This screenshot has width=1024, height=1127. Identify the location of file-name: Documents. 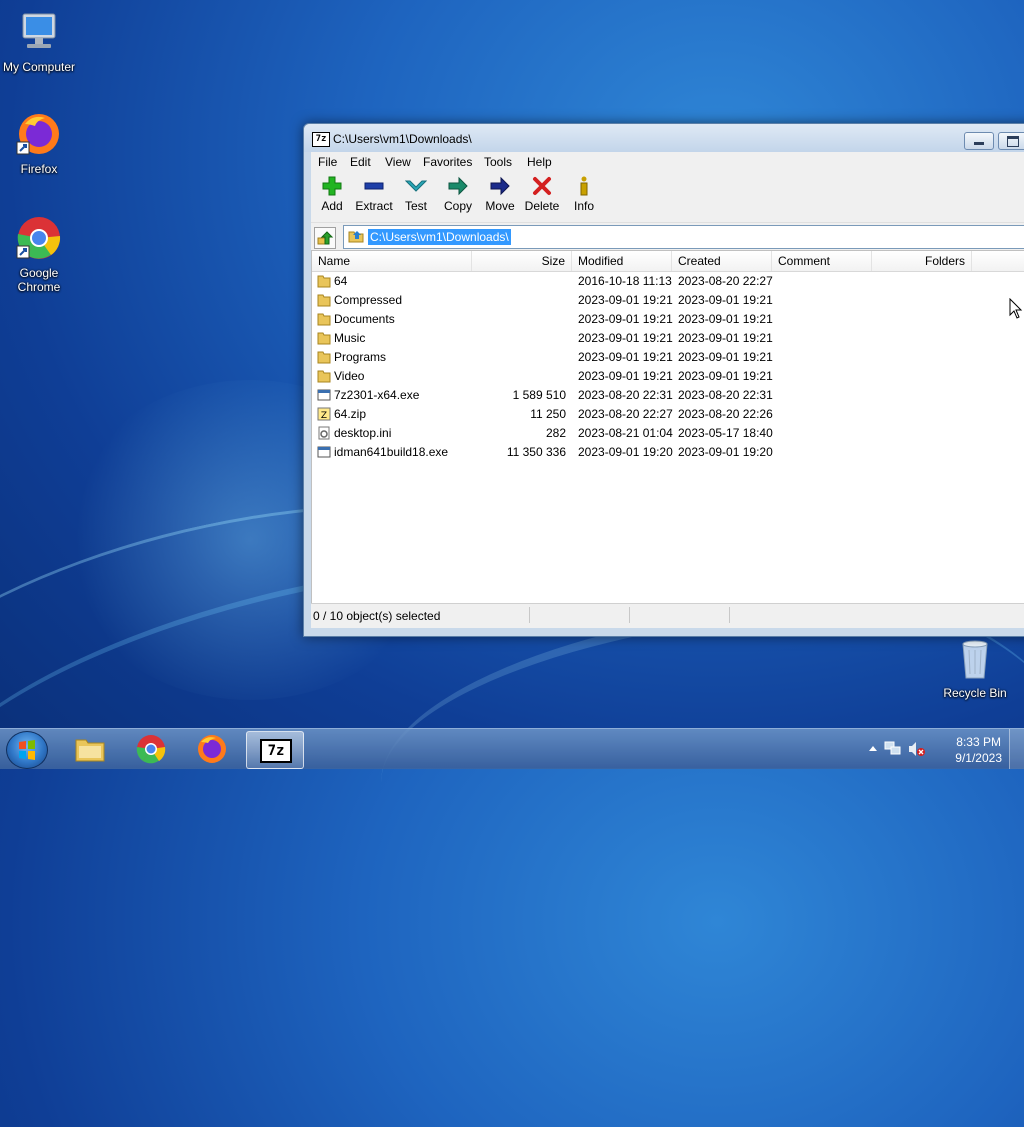
(364, 319).